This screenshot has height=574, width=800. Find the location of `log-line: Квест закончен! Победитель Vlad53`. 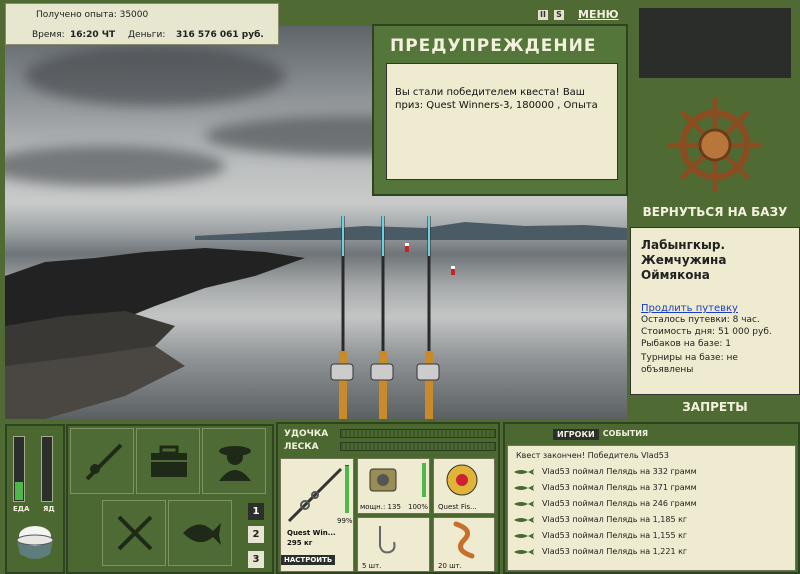

log-line: Квест закончен! Победитель Vlad53 is located at coordinates (651, 456).